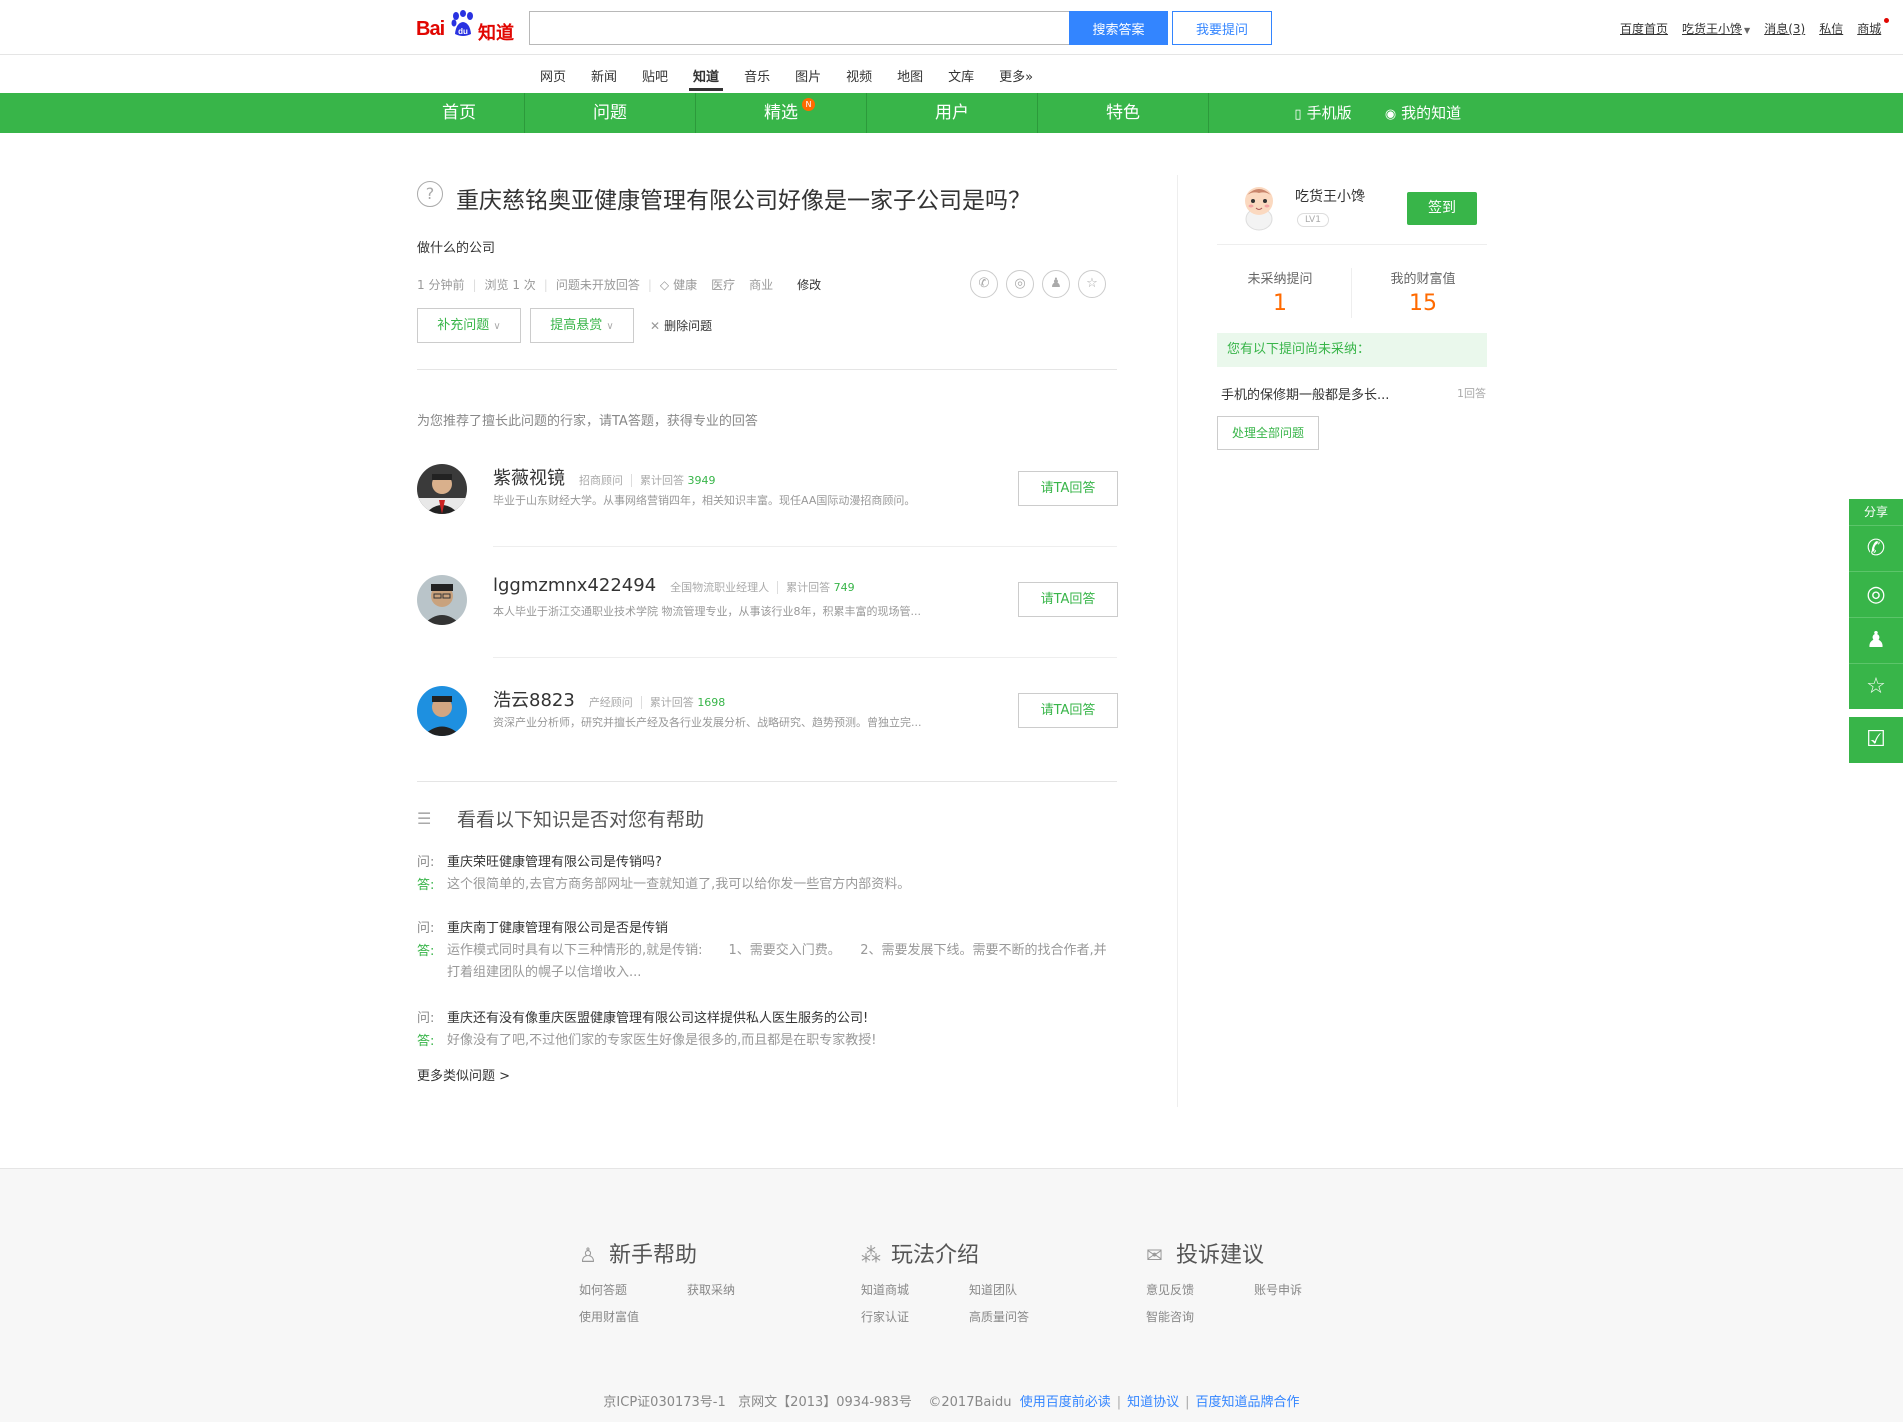 The image size is (1903, 1422). I want to click on tag-link: 医疗, so click(723, 284).